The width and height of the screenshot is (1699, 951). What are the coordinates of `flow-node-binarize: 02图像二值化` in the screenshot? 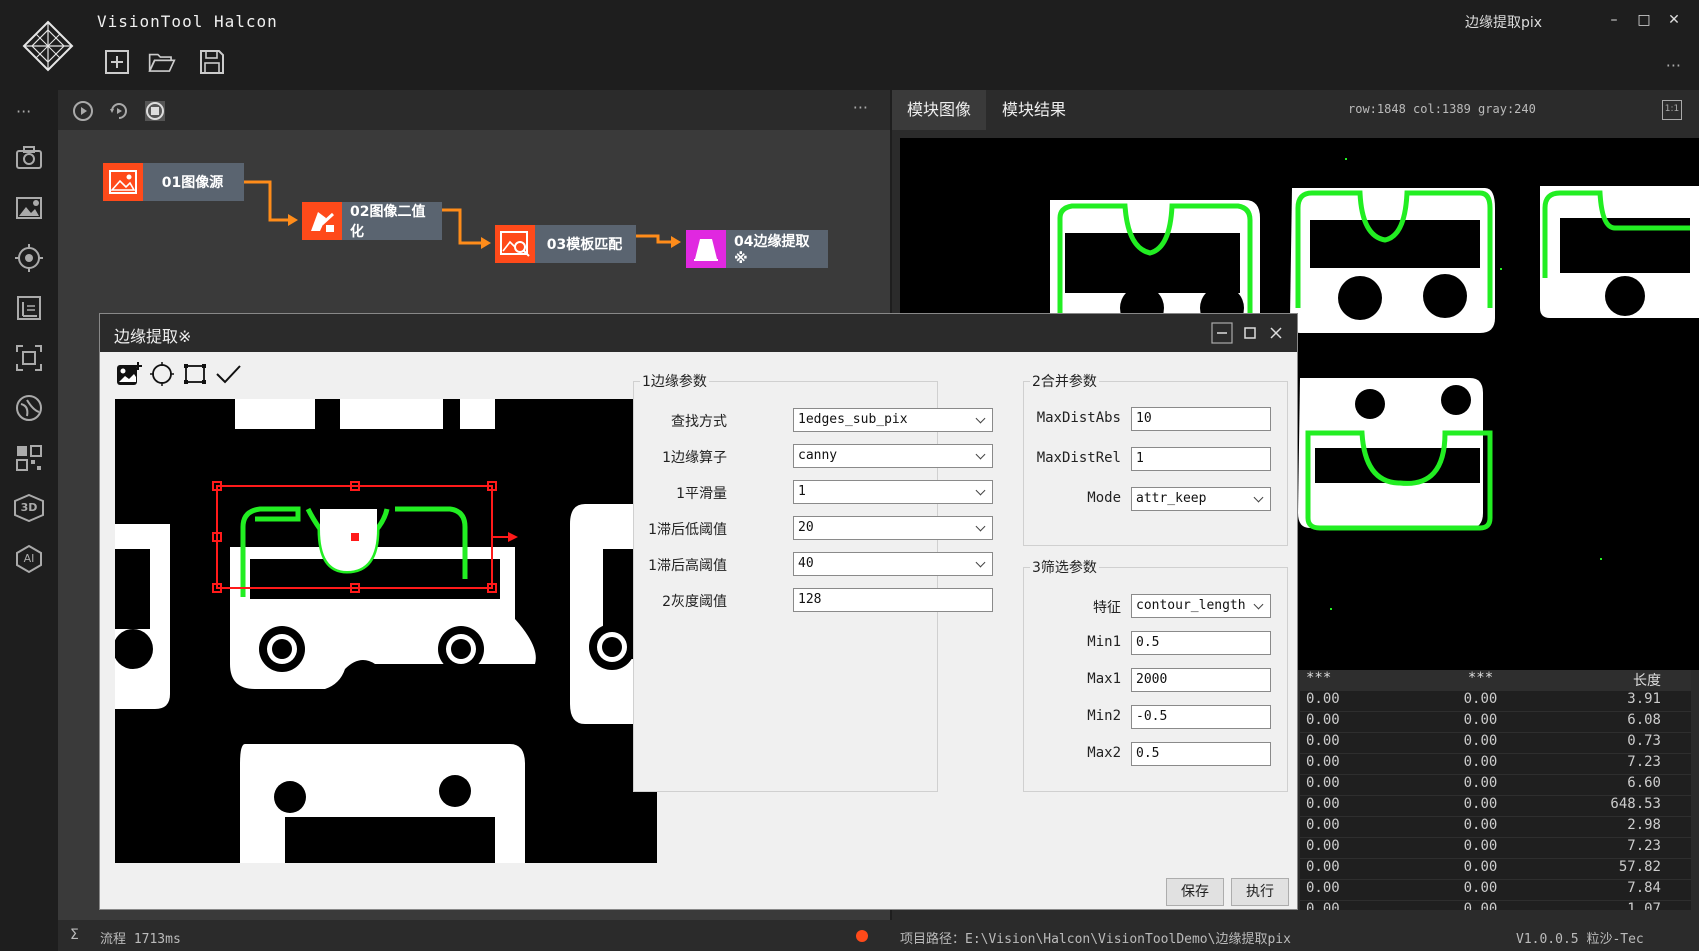 It's located at (372, 221).